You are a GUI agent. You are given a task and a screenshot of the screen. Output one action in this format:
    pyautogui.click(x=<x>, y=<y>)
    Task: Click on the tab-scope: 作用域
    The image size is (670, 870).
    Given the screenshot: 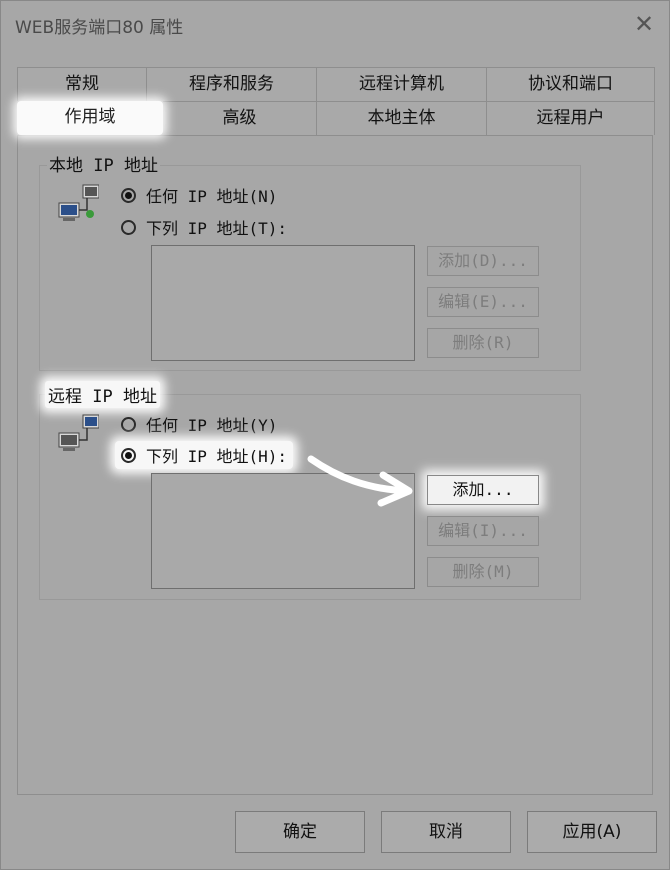 What is the action you would take?
    pyautogui.click(x=90, y=118)
    